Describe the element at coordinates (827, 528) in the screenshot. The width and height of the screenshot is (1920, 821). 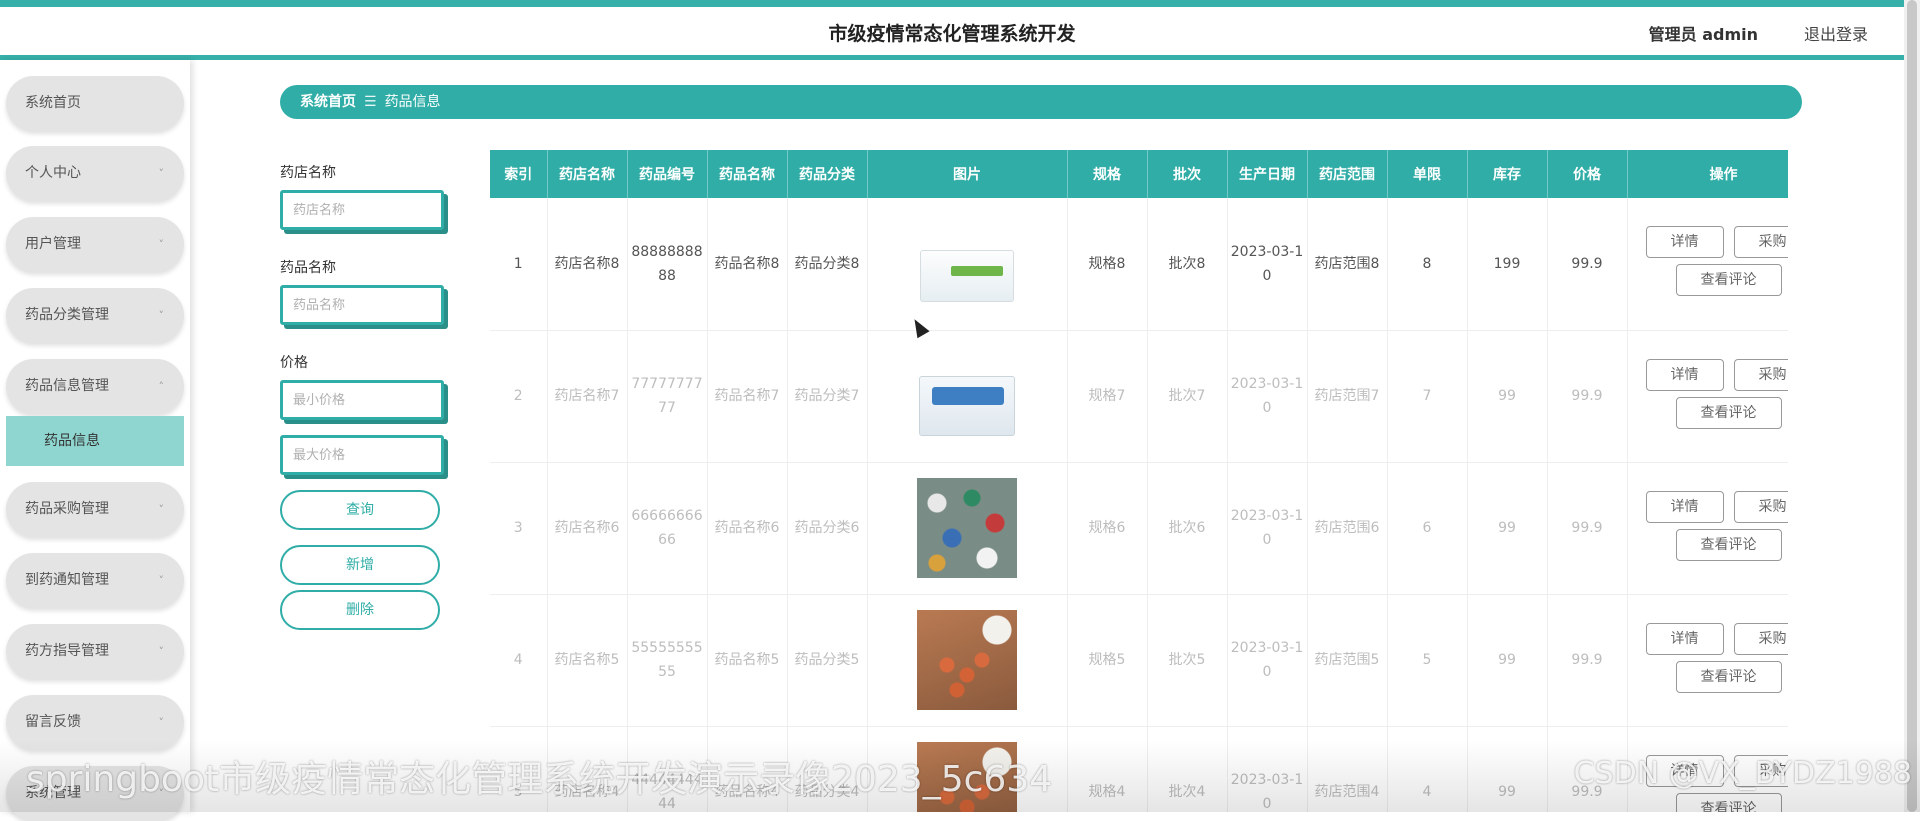
I see `cell-category: 药品分类6` at that location.